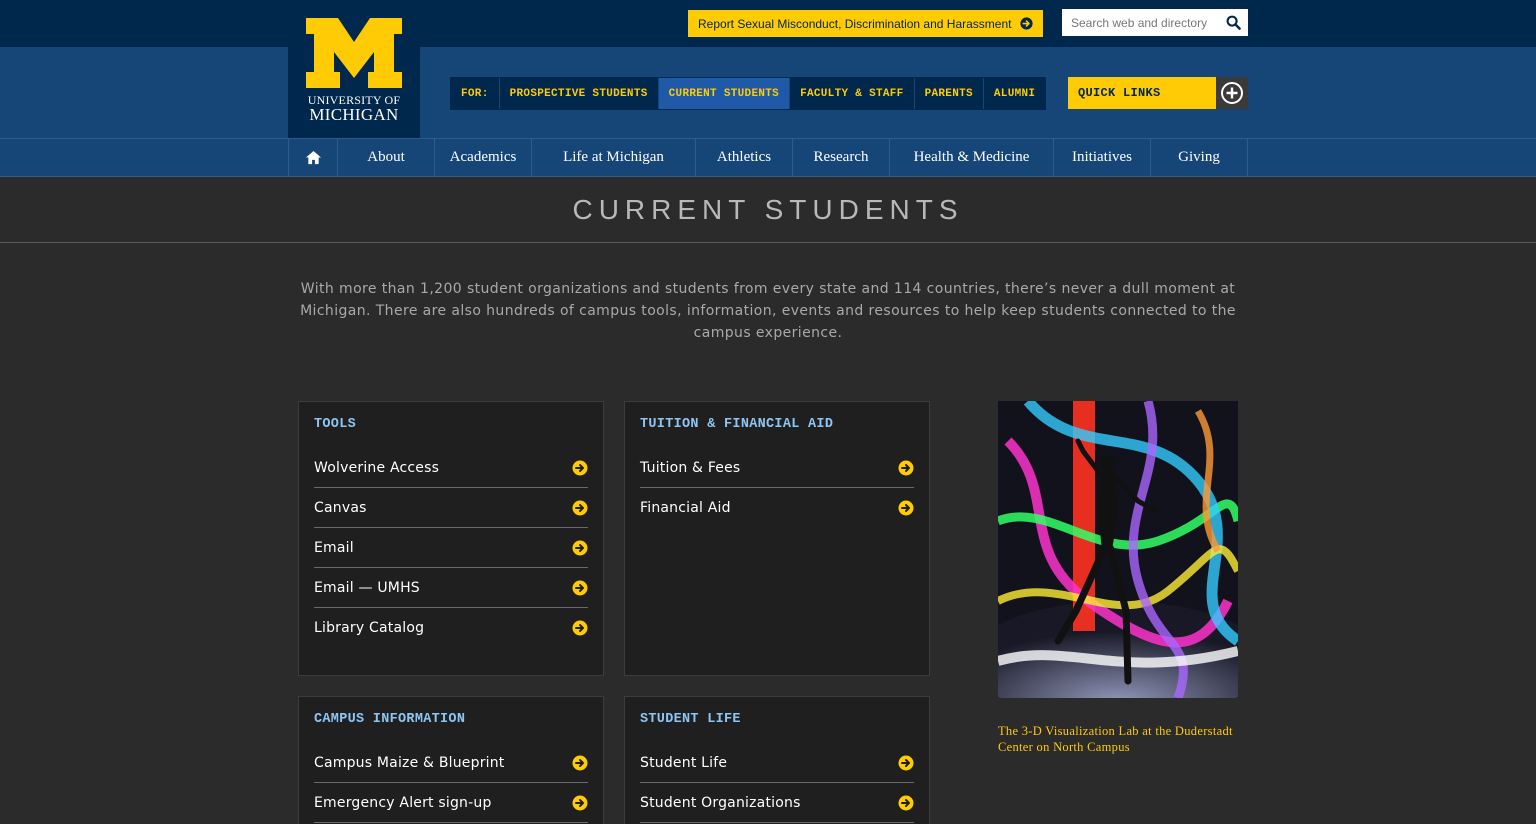 The image size is (1536, 824). Describe the element at coordinates (451, 508) in the screenshot. I see `link-canvas: Canvas` at that location.